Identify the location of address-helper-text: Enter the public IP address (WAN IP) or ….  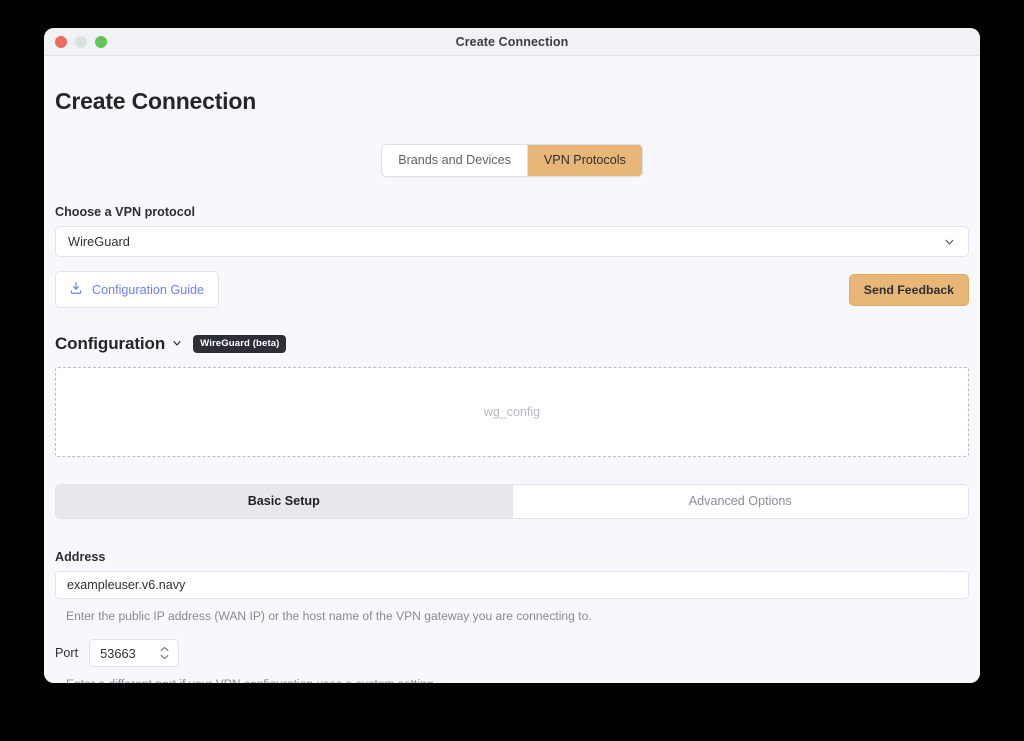
(329, 616).